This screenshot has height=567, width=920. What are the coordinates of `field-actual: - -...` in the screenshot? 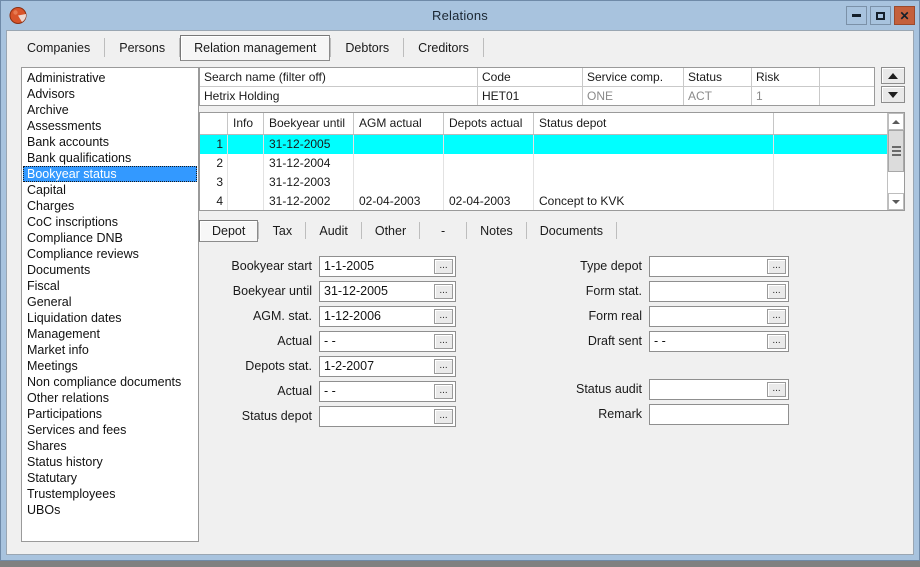 It's located at (387, 341).